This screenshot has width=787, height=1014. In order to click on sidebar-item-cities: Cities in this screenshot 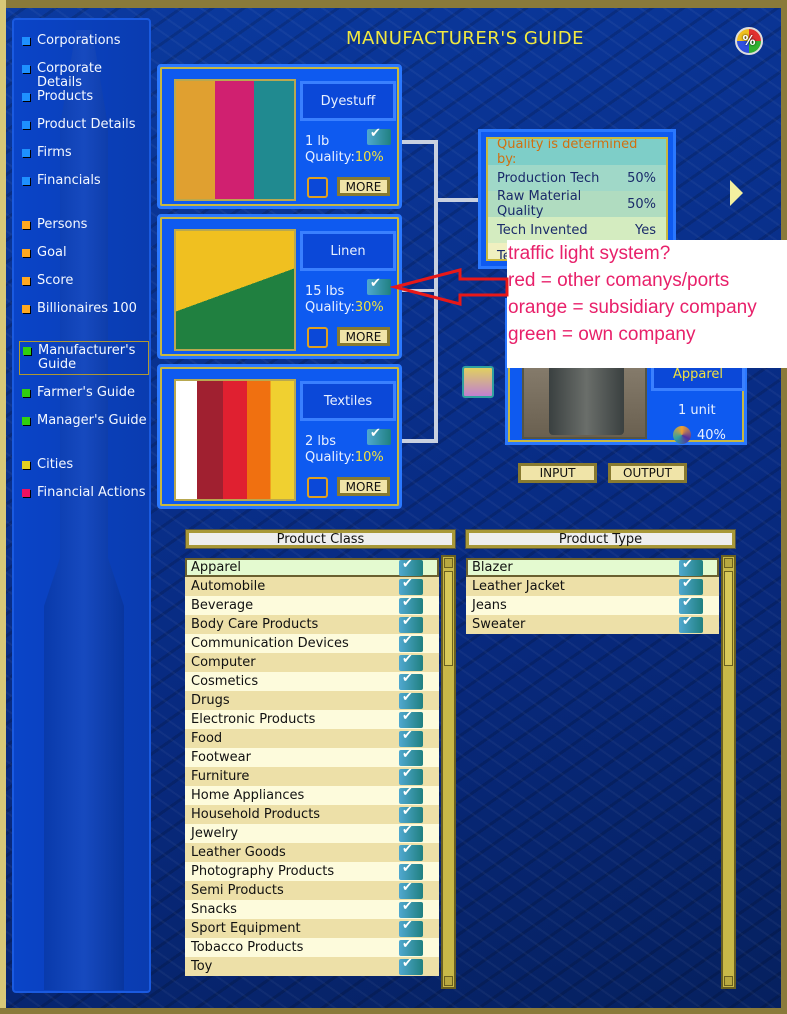, I will do `click(85, 465)`.